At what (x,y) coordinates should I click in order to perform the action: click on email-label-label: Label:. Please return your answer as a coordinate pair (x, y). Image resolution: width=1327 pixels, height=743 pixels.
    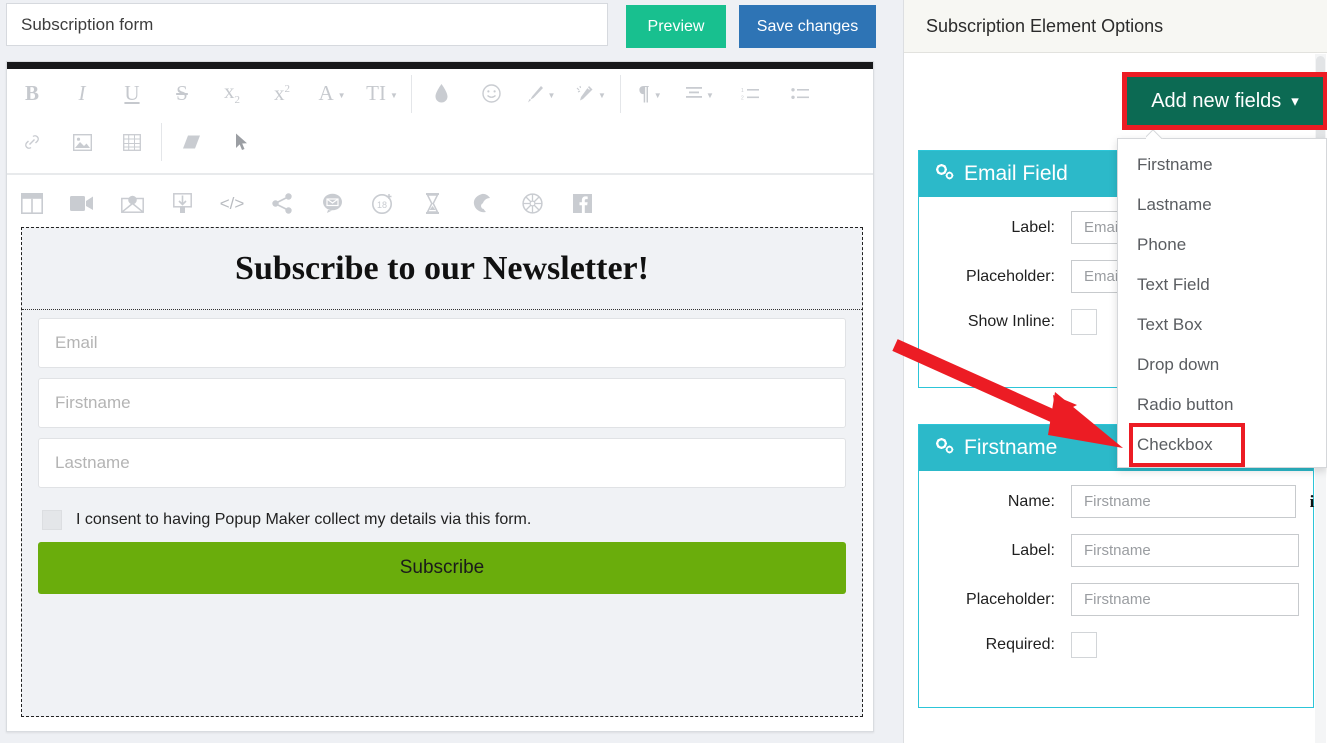
    Looking at the image, I should click on (1033, 227).